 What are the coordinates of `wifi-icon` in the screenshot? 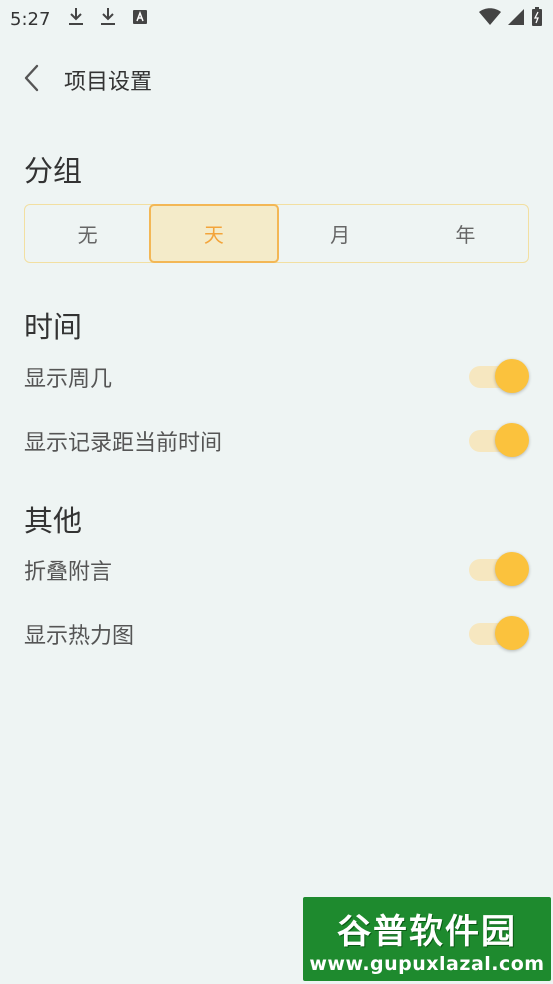 It's located at (490, 19).